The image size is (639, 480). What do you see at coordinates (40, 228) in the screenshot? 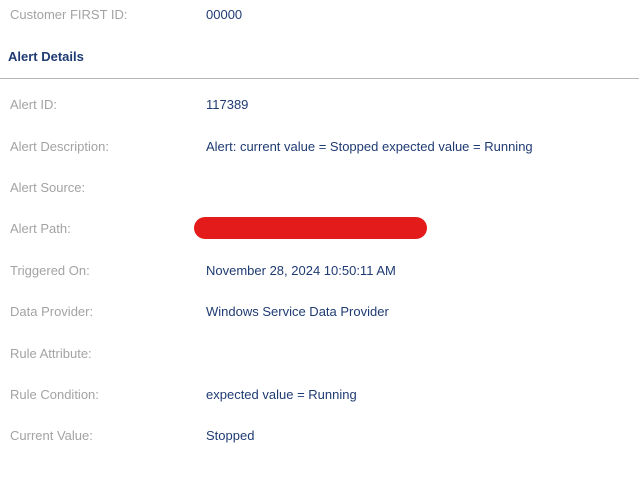
I see `alert-path-label: Alert Path:` at bounding box center [40, 228].